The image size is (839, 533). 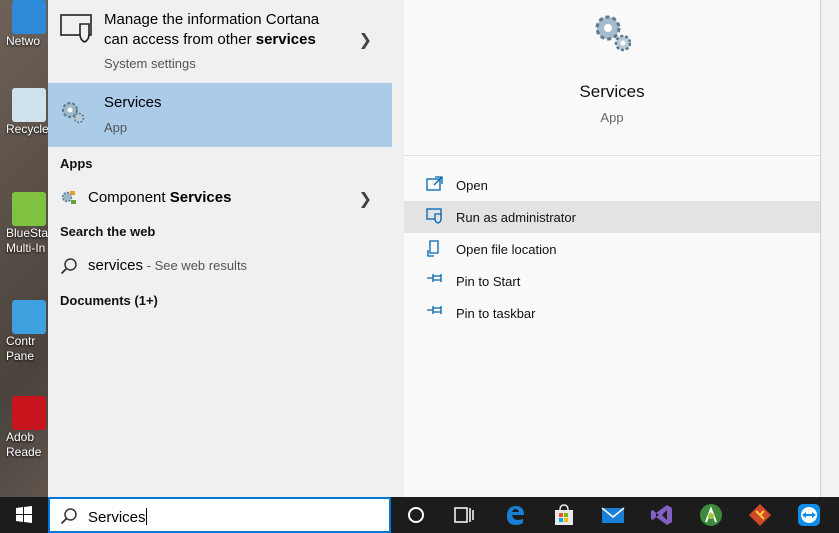 I want to click on adobe-reader-icon, so click(x=29, y=413).